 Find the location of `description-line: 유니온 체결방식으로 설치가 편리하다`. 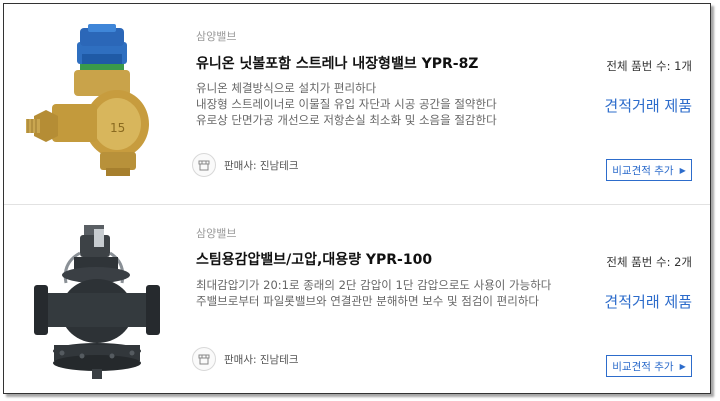

description-line: 유니온 체결방식으로 설치가 편리하다 is located at coordinates (286, 88).